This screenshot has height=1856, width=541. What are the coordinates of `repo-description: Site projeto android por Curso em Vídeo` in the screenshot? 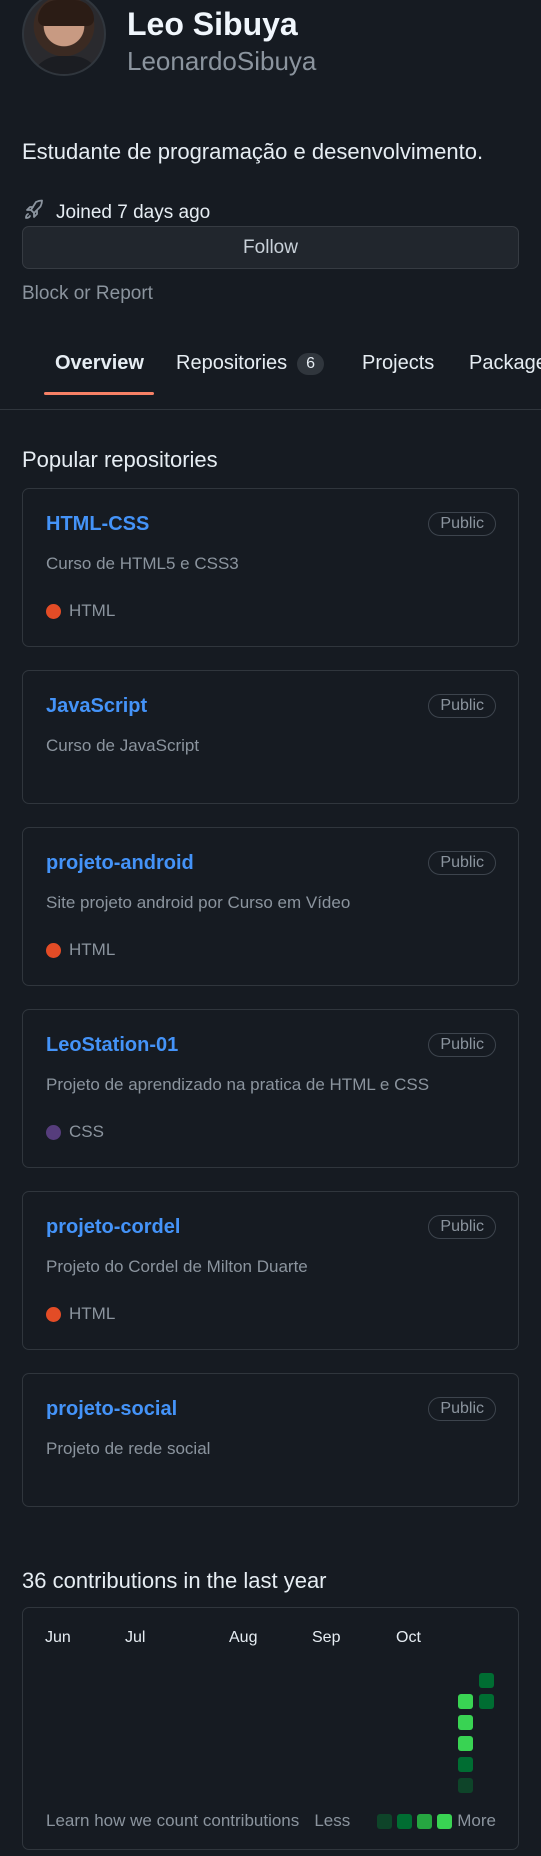 It's located at (198, 902).